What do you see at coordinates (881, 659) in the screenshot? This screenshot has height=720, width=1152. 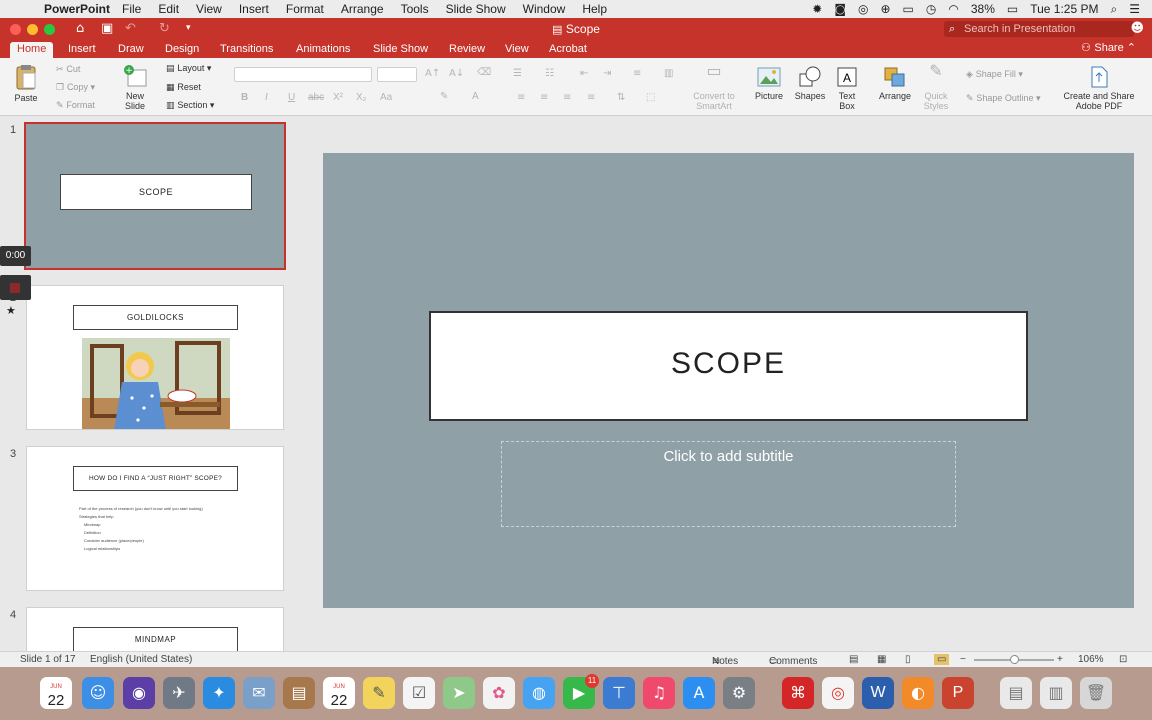 I see `slide-sorter-icon: ▦` at bounding box center [881, 659].